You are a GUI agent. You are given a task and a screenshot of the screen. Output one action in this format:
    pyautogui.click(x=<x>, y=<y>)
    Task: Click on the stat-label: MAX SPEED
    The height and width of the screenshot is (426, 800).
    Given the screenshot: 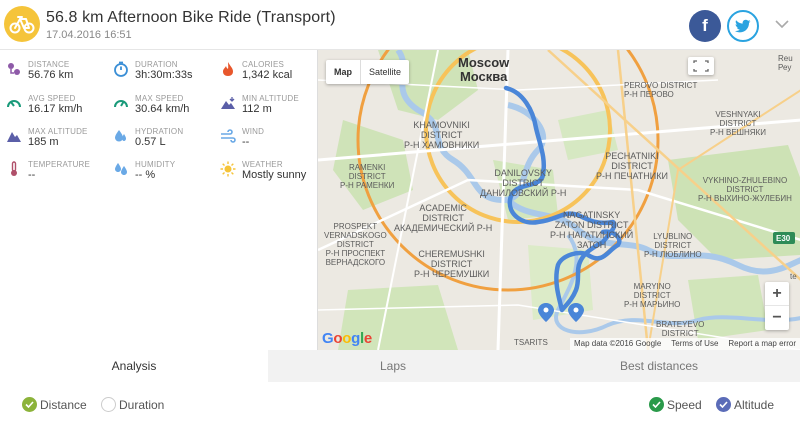 What is the action you would take?
    pyautogui.click(x=159, y=98)
    